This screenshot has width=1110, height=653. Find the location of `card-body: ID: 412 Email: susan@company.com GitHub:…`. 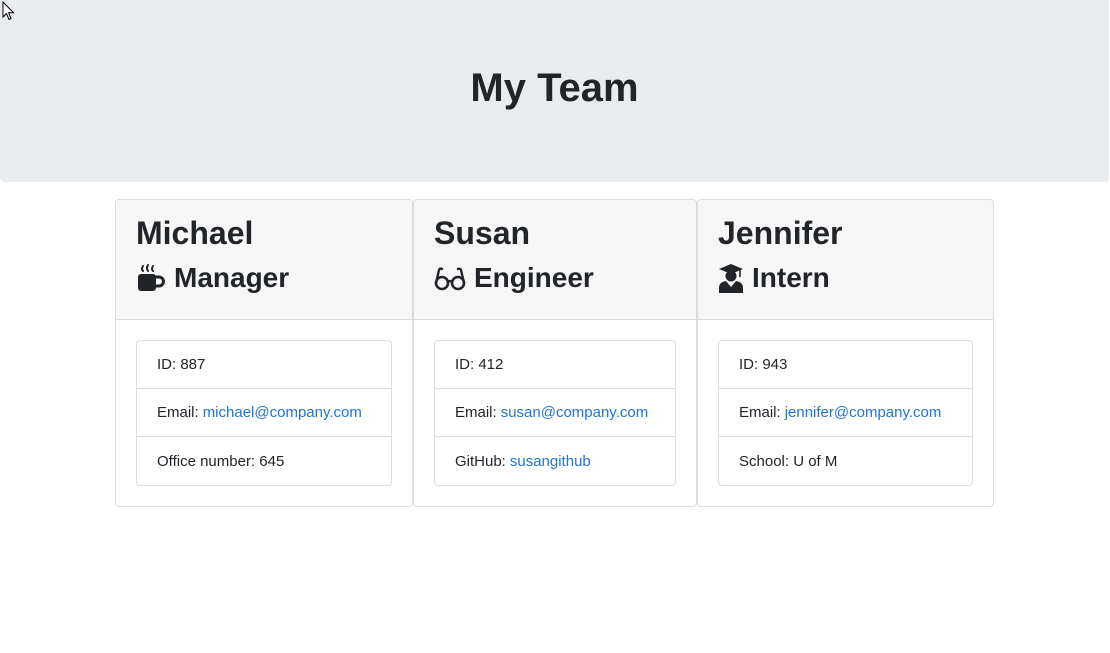

card-body: ID: 412 Email: susan@company.com GitHub:… is located at coordinates (555, 413).